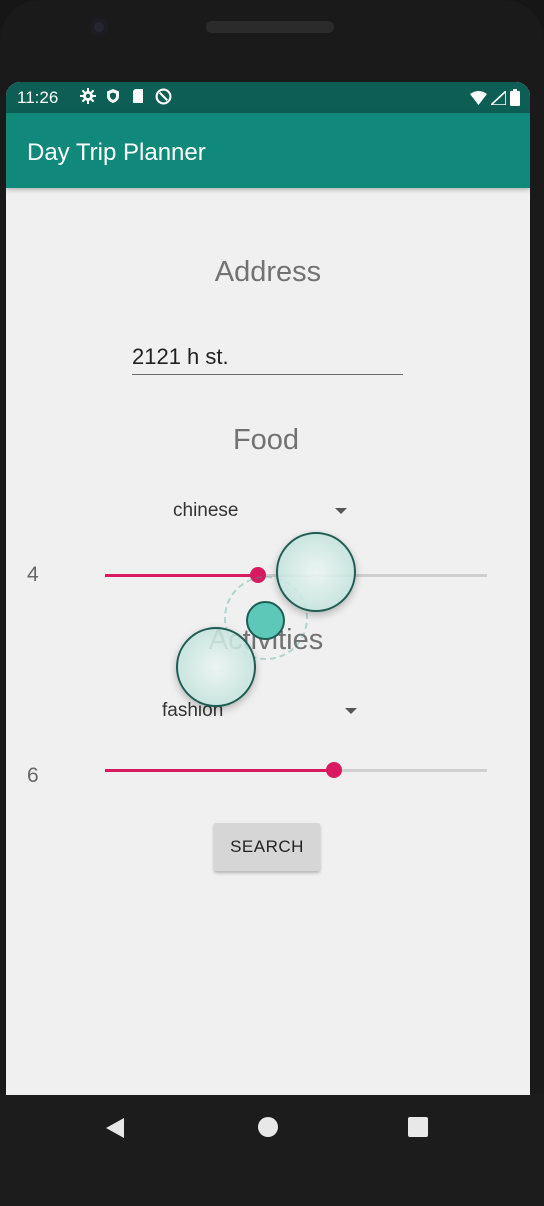  What do you see at coordinates (418, 1127) in the screenshot?
I see `recents-icon` at bounding box center [418, 1127].